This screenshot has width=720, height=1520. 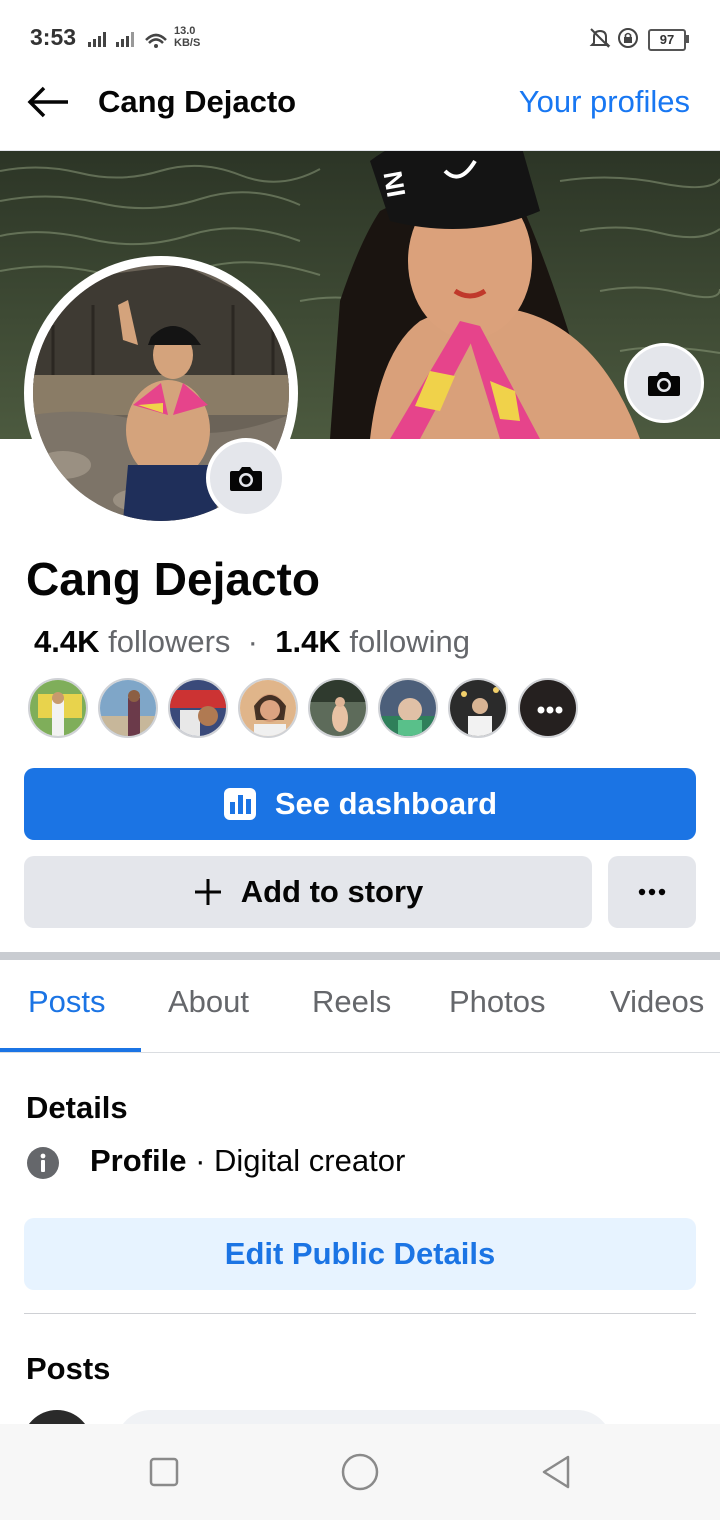 I want to click on back-button, so click(x=556, y=1472).